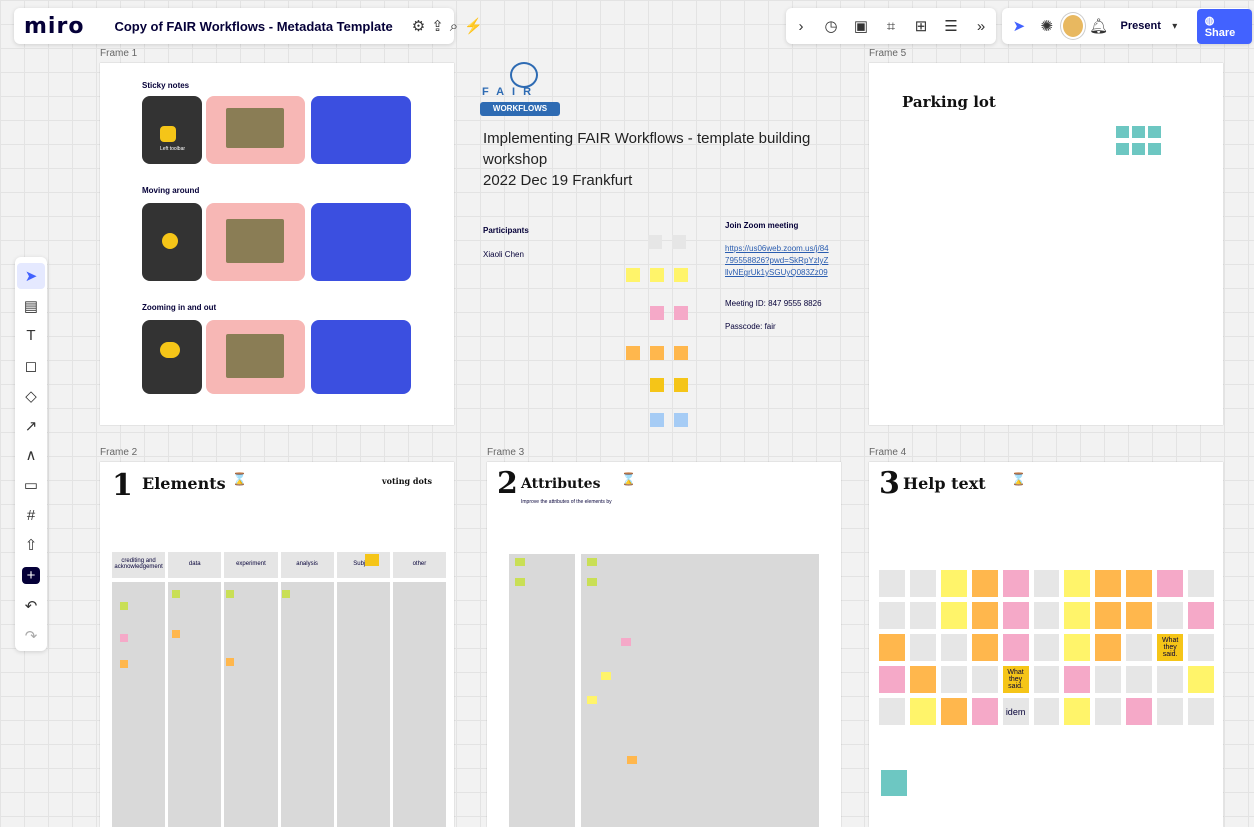 This screenshot has width=1254, height=827. I want to click on cursor-icon: ➤, so click(1019, 26).